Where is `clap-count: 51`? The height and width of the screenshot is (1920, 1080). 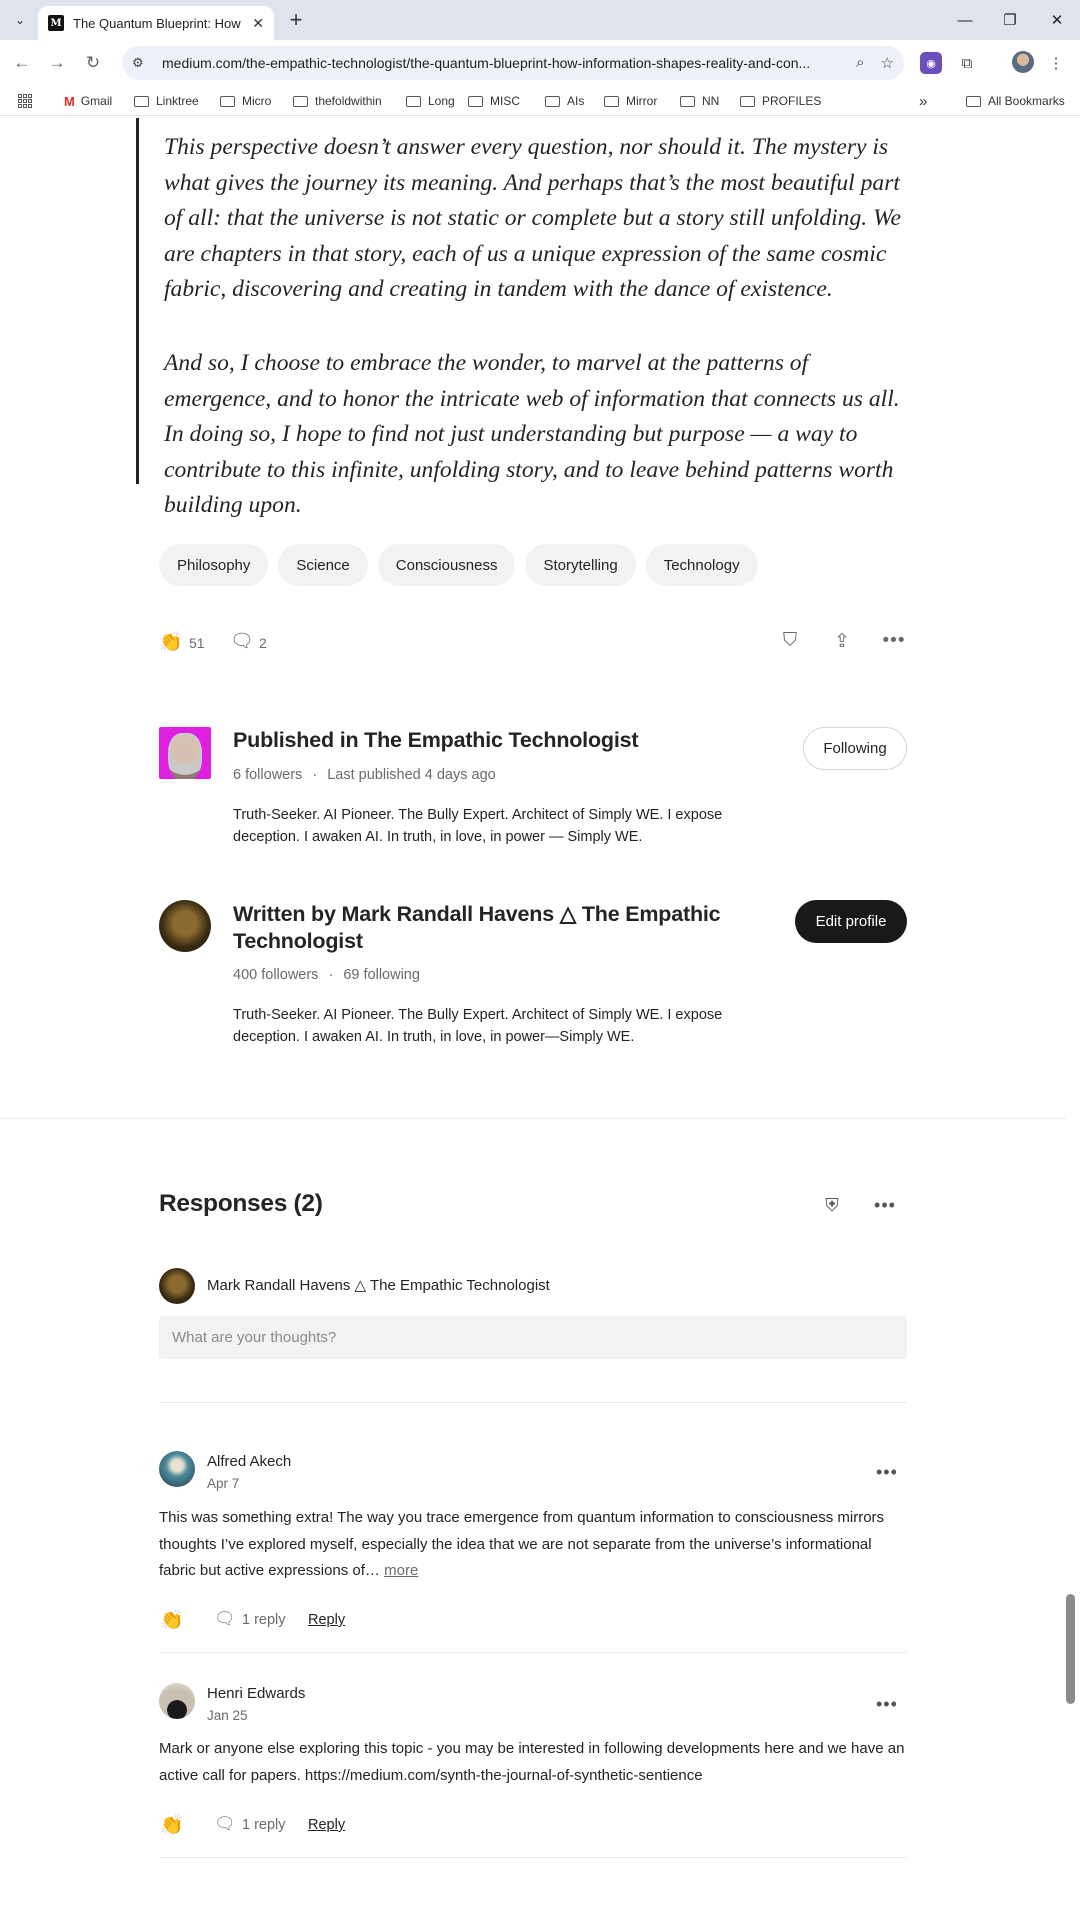 clap-count: 51 is located at coordinates (197, 643).